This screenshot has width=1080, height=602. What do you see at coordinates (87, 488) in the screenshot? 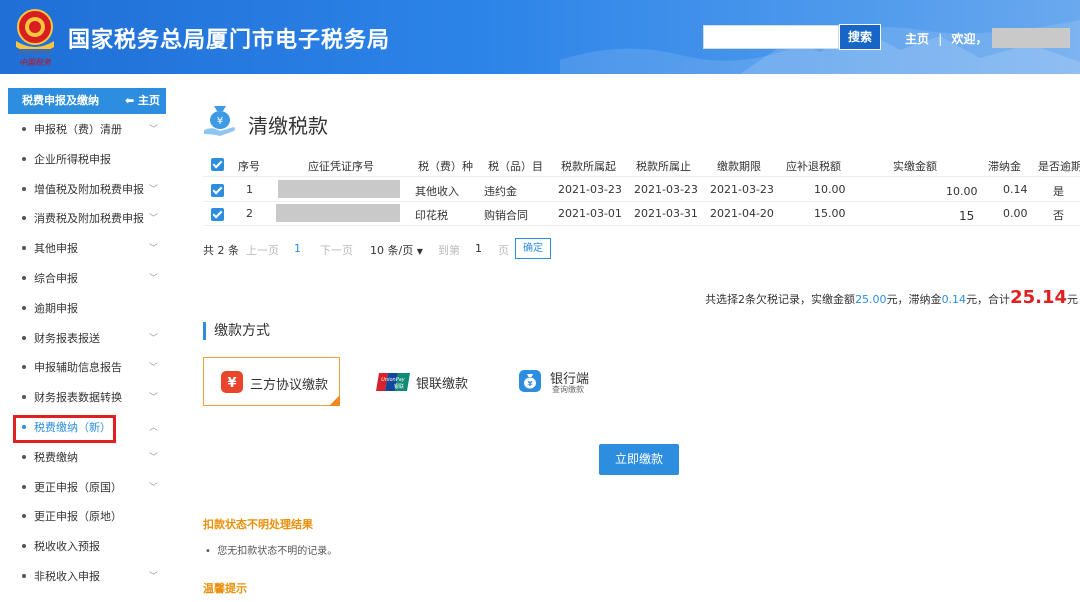
I see `sidebar-item: 更正申报（原国） ﹀` at bounding box center [87, 488].